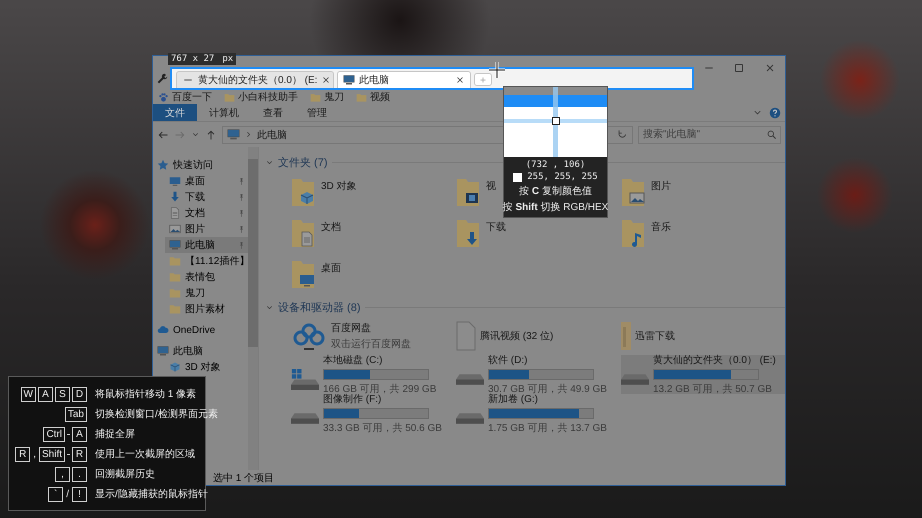 The width and height of the screenshot is (922, 518). What do you see at coordinates (28, 394) in the screenshot?
I see `key-cap: W` at bounding box center [28, 394].